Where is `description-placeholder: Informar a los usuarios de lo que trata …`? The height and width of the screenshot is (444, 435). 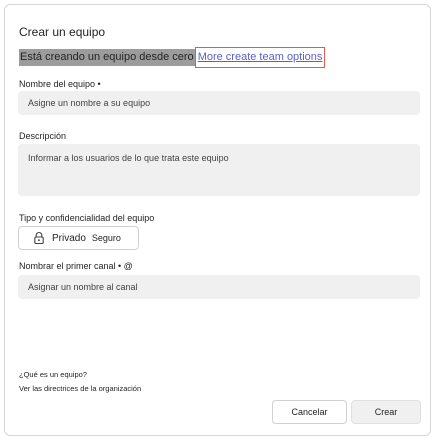 description-placeholder: Informar a los usuarios de lo que trata … is located at coordinates (128, 158).